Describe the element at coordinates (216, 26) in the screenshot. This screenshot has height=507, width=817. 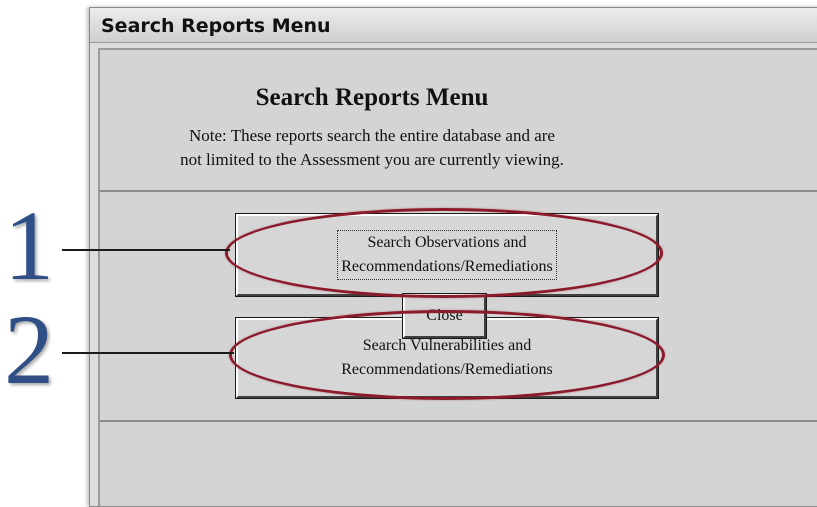
I see `window-title: Search Reports Menu` at that location.